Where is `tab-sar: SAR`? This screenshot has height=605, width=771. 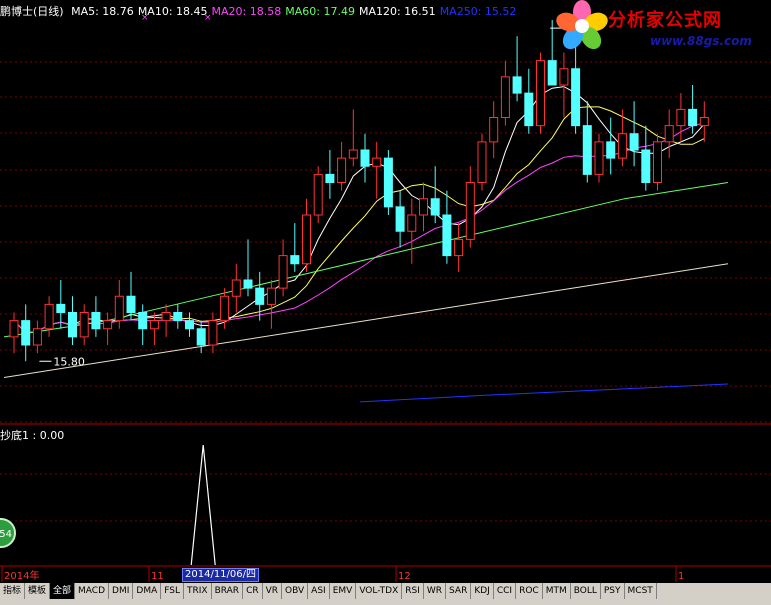 tab-sar: SAR is located at coordinates (459, 591).